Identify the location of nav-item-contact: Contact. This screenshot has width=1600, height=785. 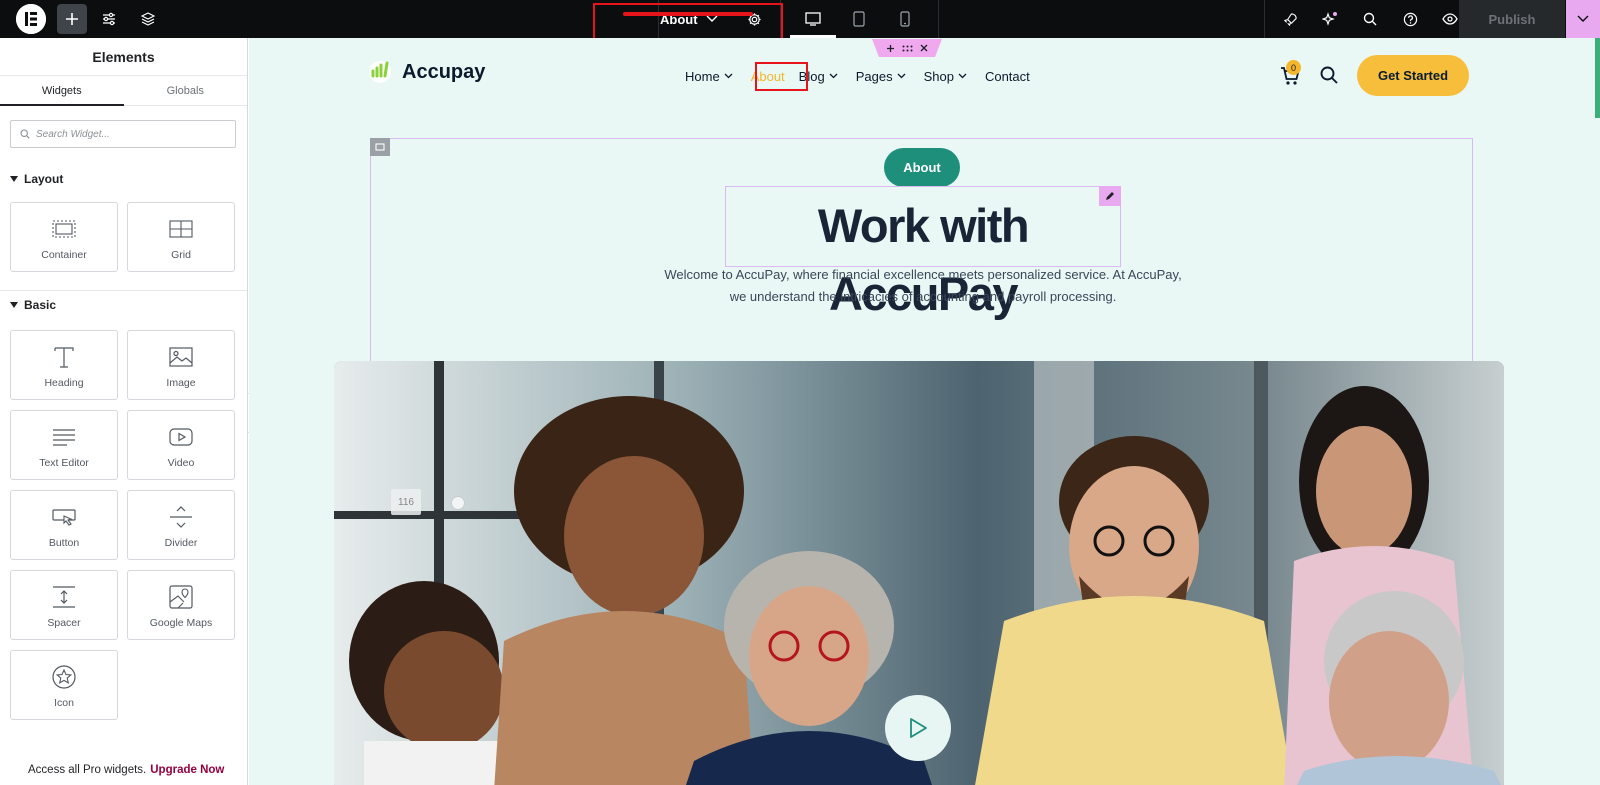
(1007, 76).